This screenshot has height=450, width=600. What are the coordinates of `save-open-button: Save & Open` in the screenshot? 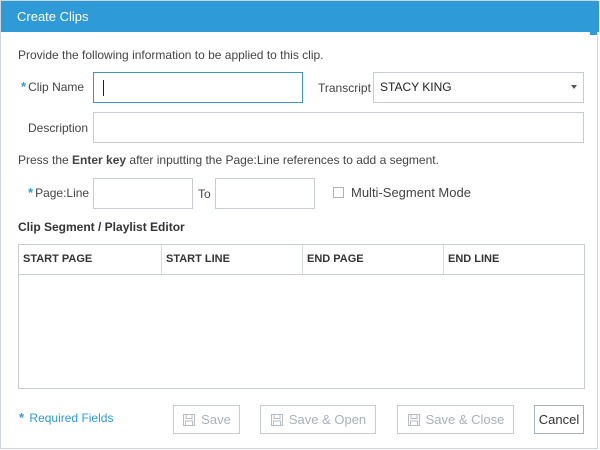 It's located at (318, 419).